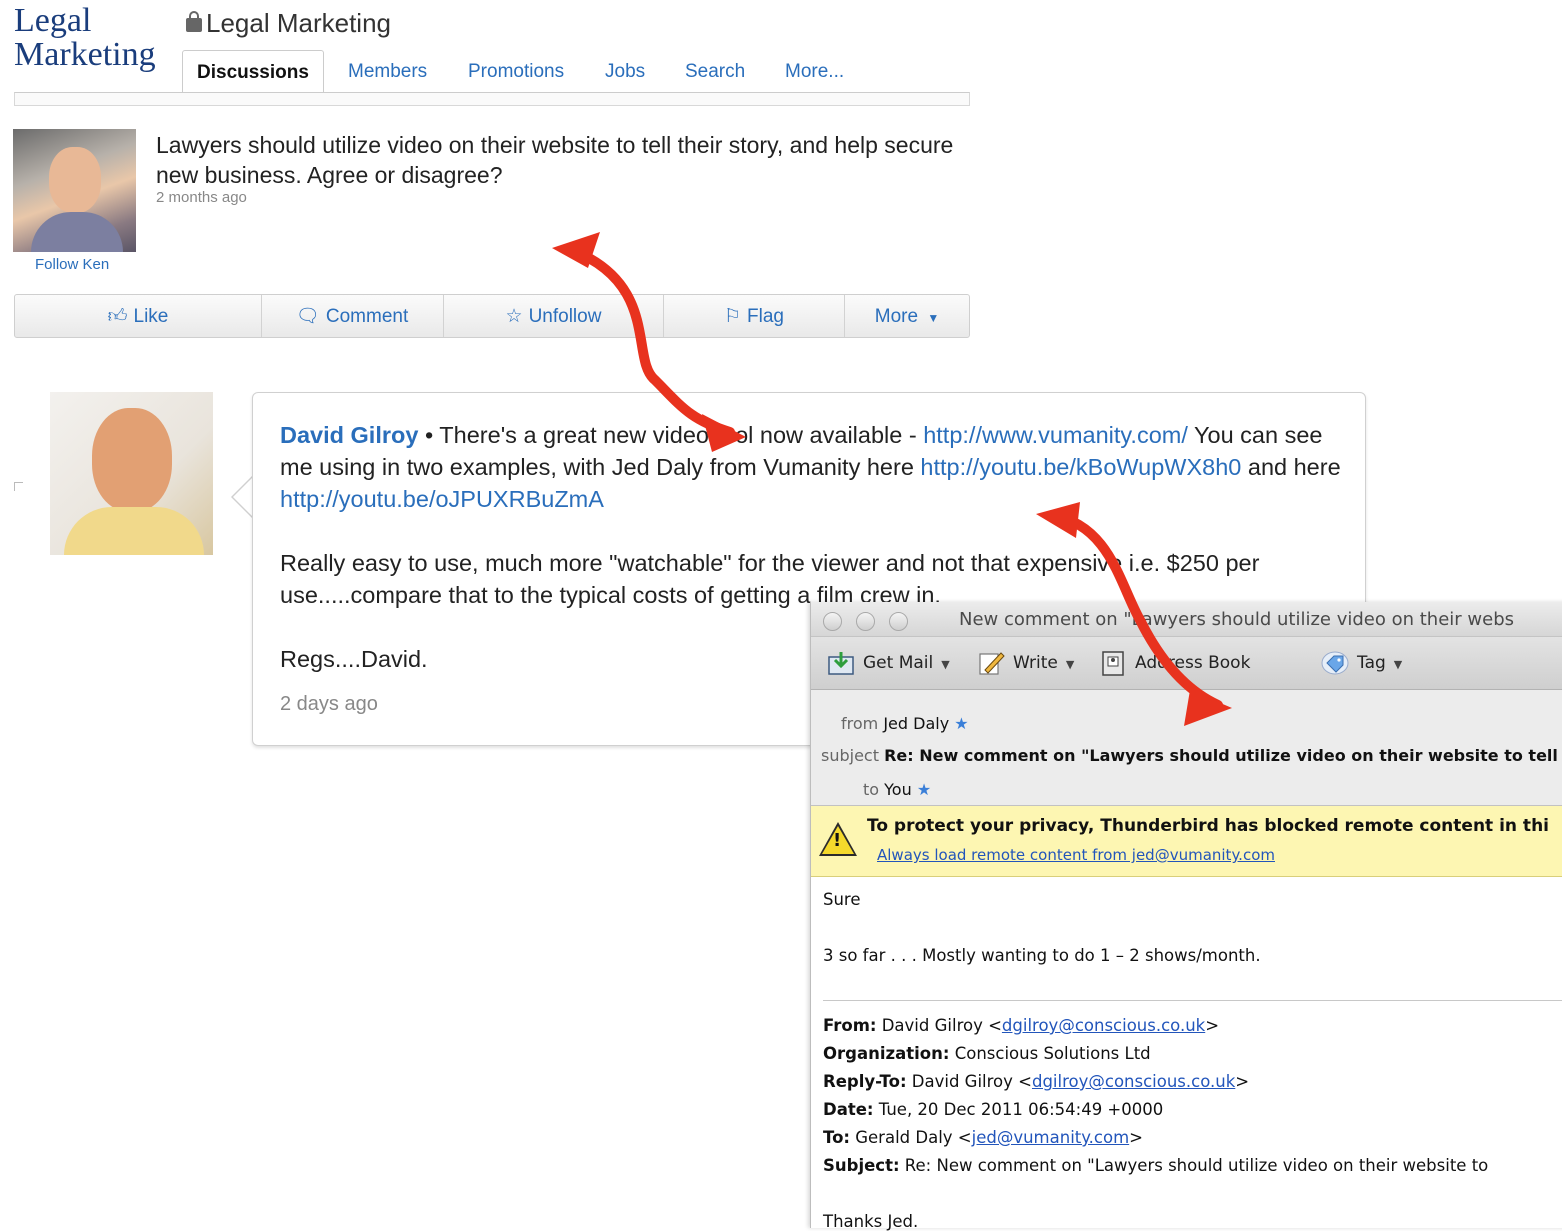 This screenshot has height=1231, width=1562. Describe the element at coordinates (1291, 467) in the screenshot. I see `comment-text-3: and here` at that location.